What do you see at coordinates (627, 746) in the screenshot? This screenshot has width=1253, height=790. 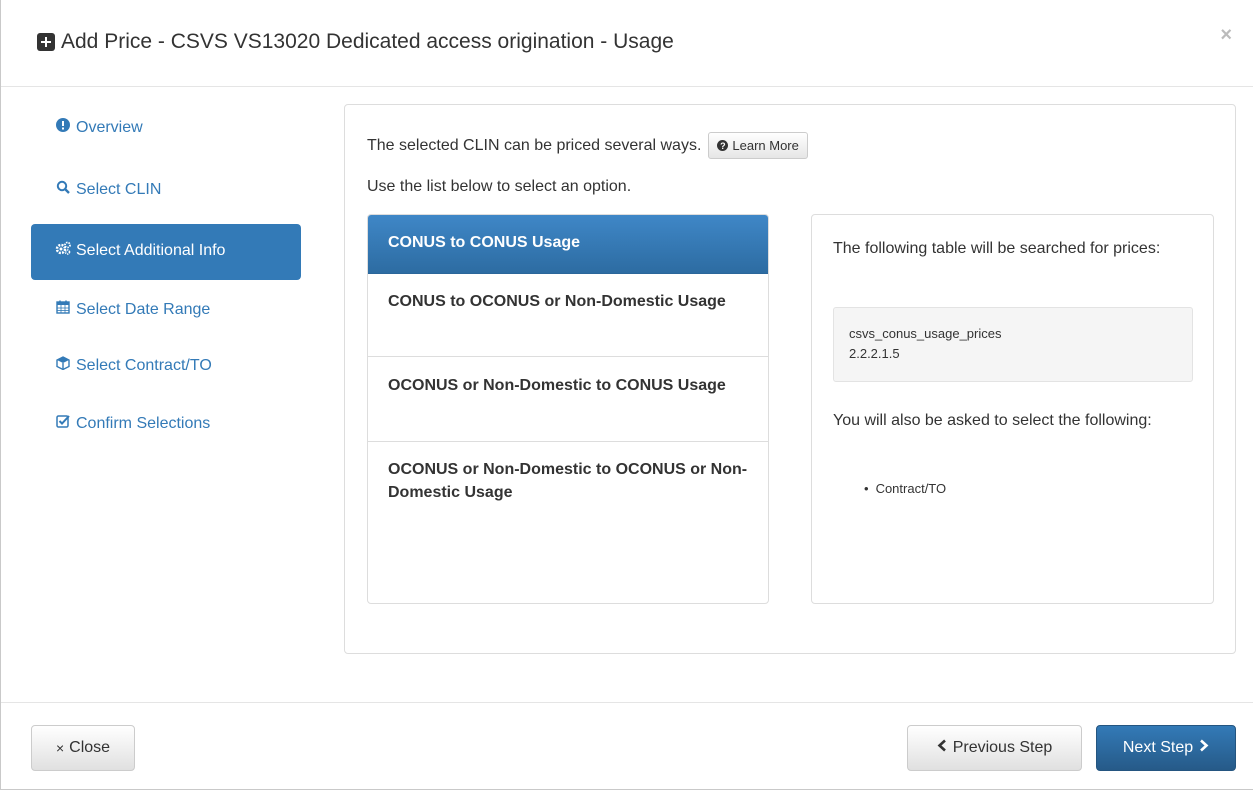 I see `modal-footer: × Close Previous Step Next Step` at bounding box center [627, 746].